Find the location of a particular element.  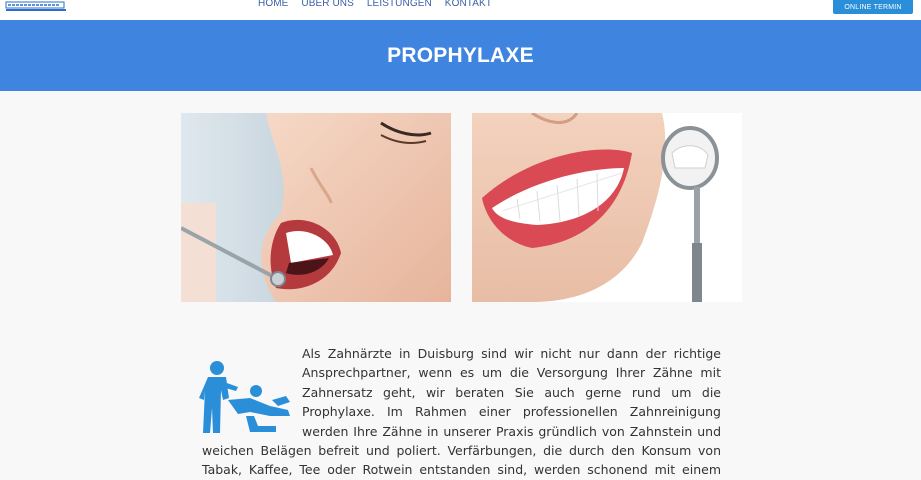

dental-practice-logo is located at coordinates (36, 6).